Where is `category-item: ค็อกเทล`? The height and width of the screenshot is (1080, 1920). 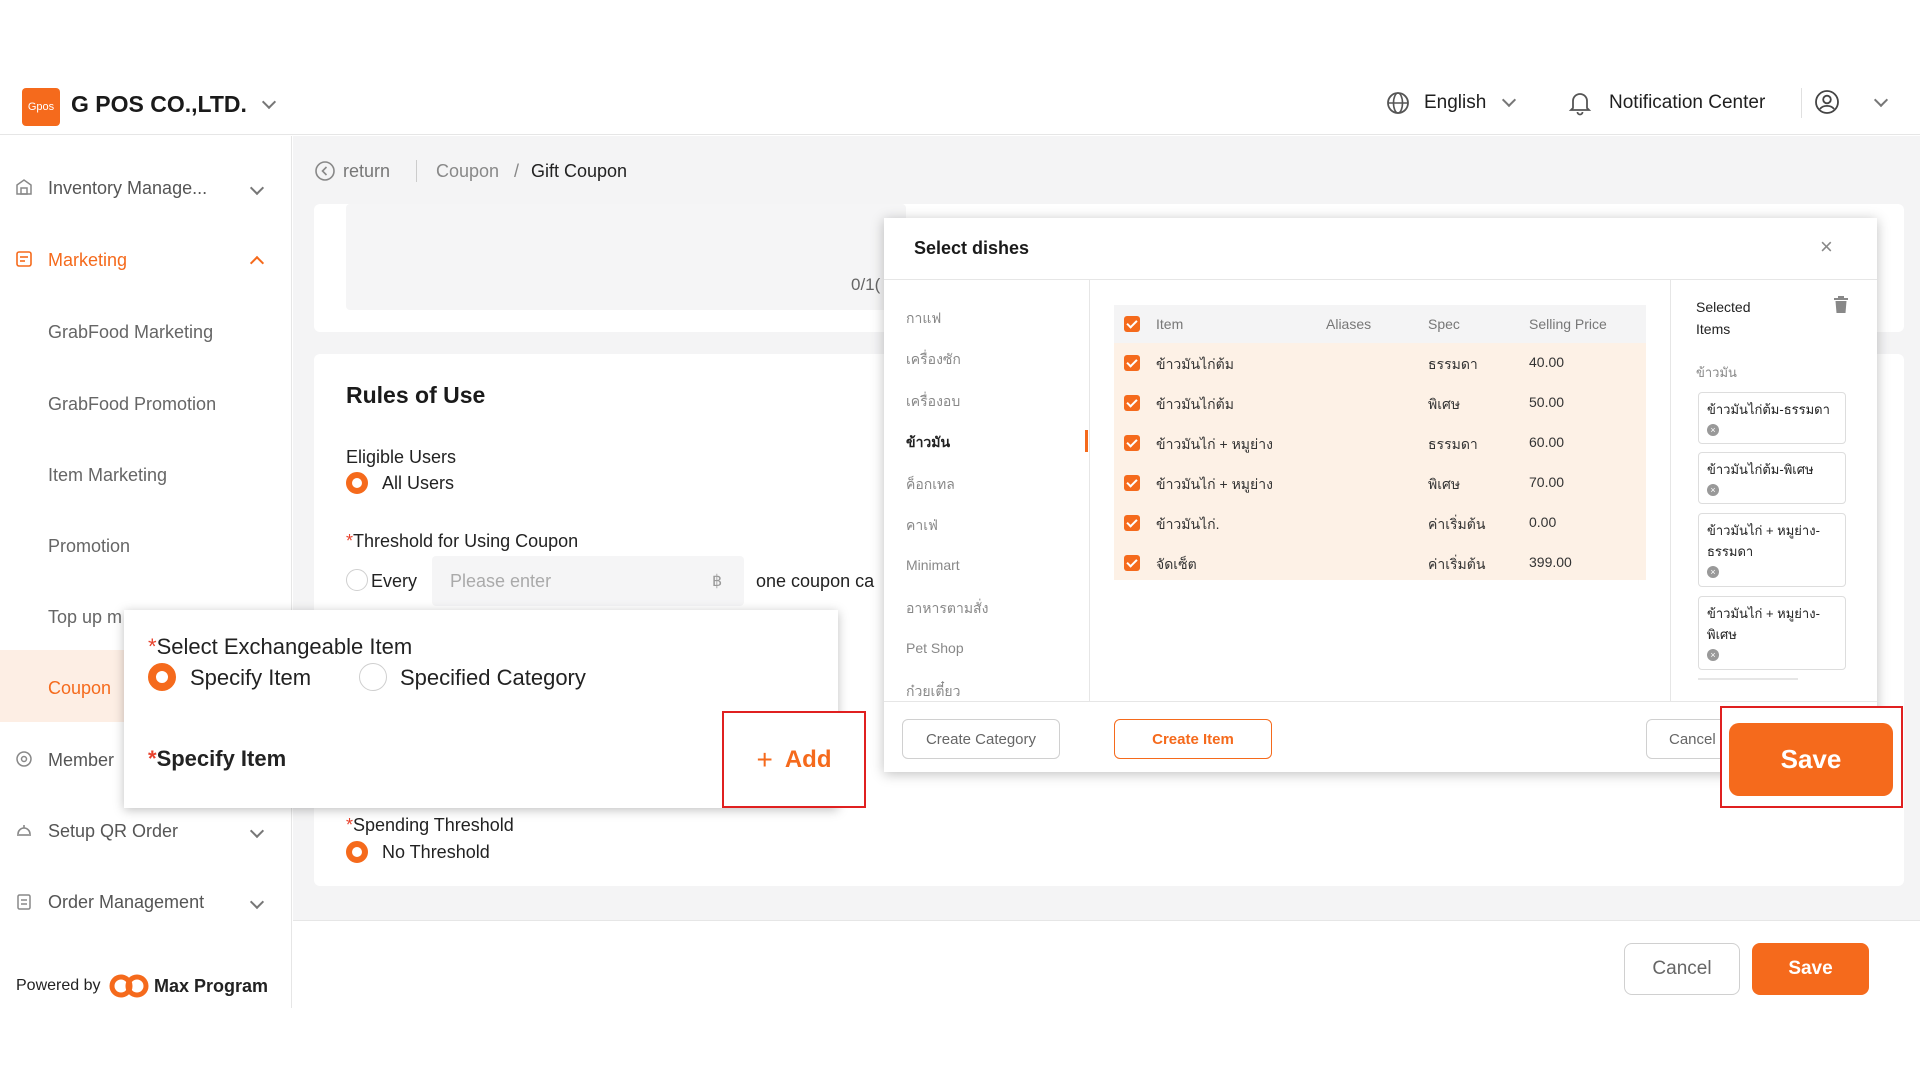 category-item: ค็อกเทล is located at coordinates (930, 485).